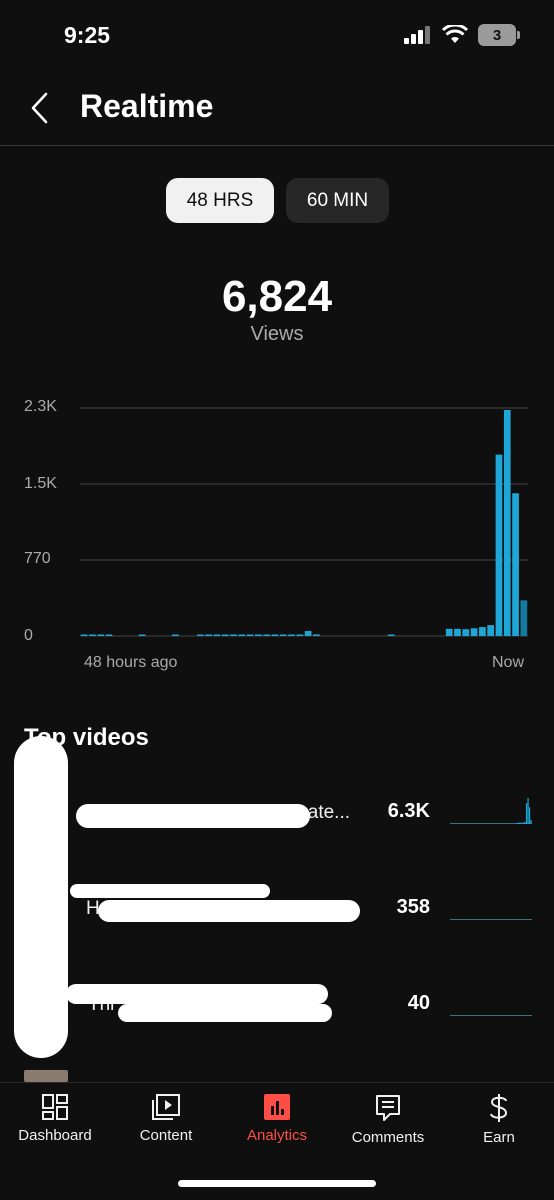 This screenshot has width=554, height=1200. I want to click on back-button, so click(40, 108).